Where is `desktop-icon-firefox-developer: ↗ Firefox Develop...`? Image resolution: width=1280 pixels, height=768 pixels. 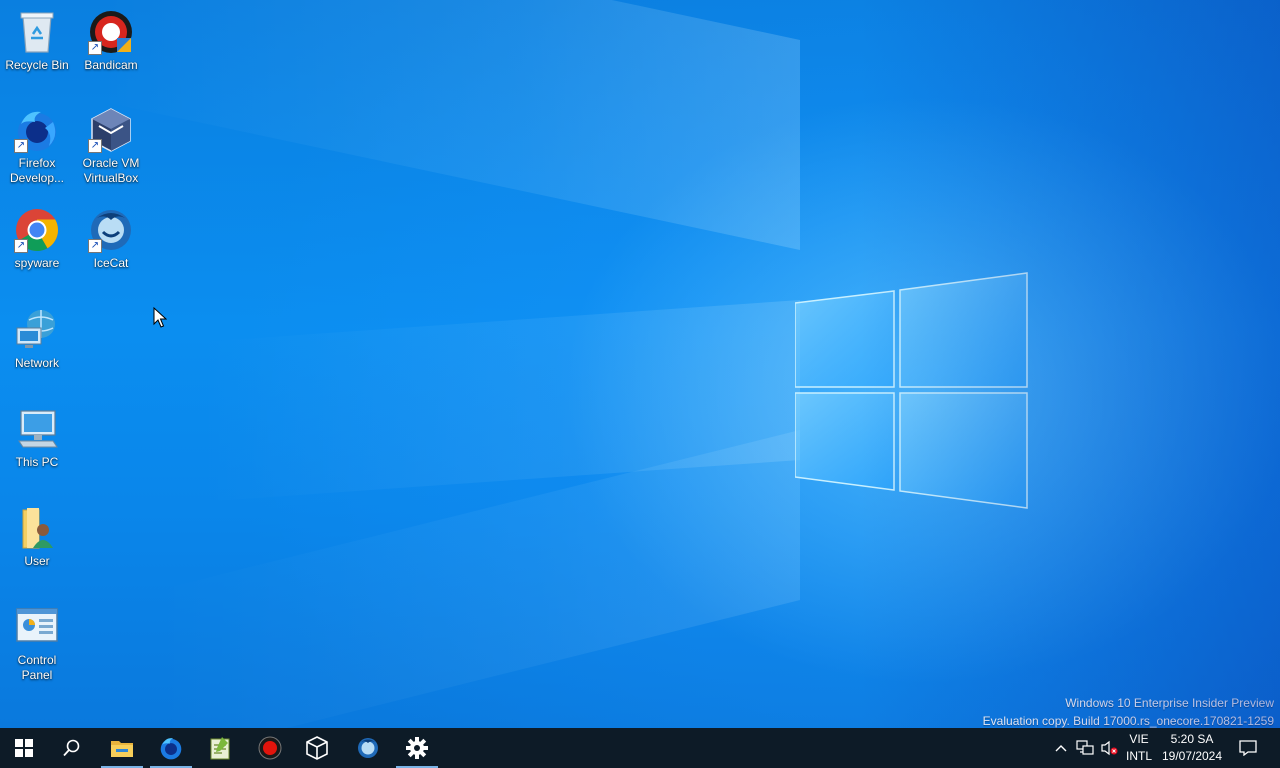 desktop-icon-firefox-developer: ↗ Firefox Develop... is located at coordinates (37, 146).